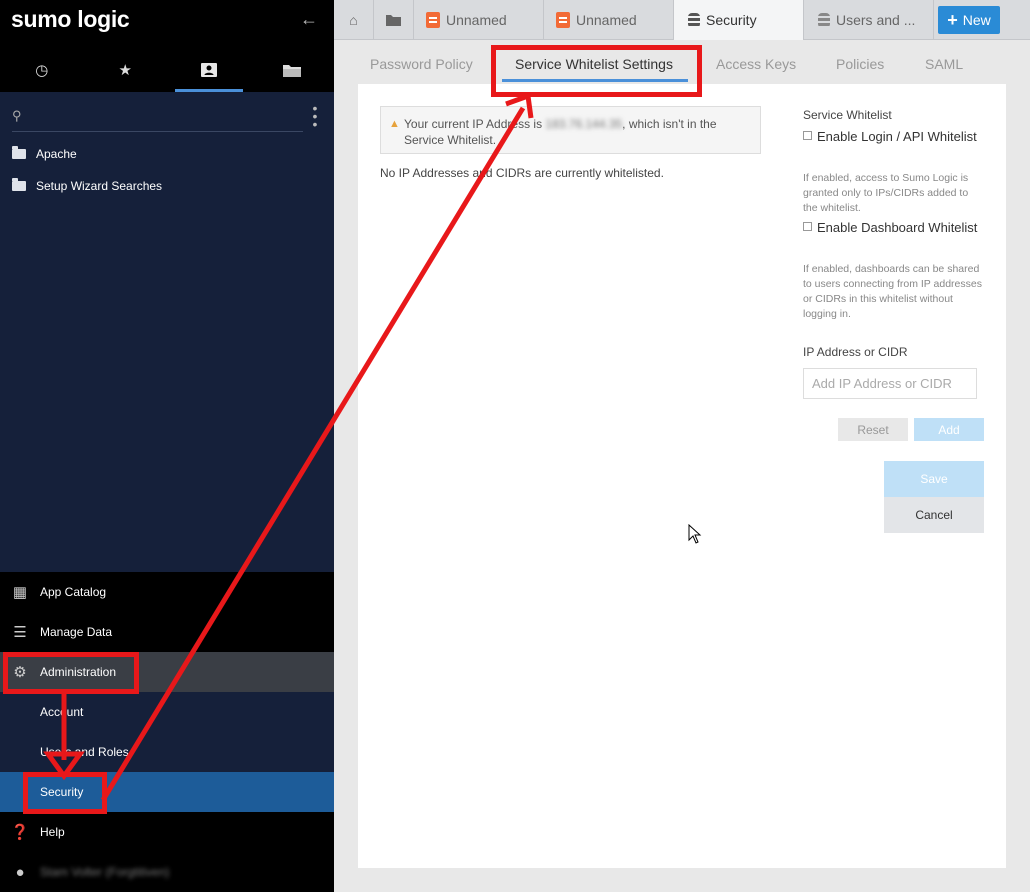 Image resolution: width=1030 pixels, height=892 pixels. Describe the element at coordinates (756, 66) in the screenshot. I see `subtab-access-keys: Access Keys` at that location.